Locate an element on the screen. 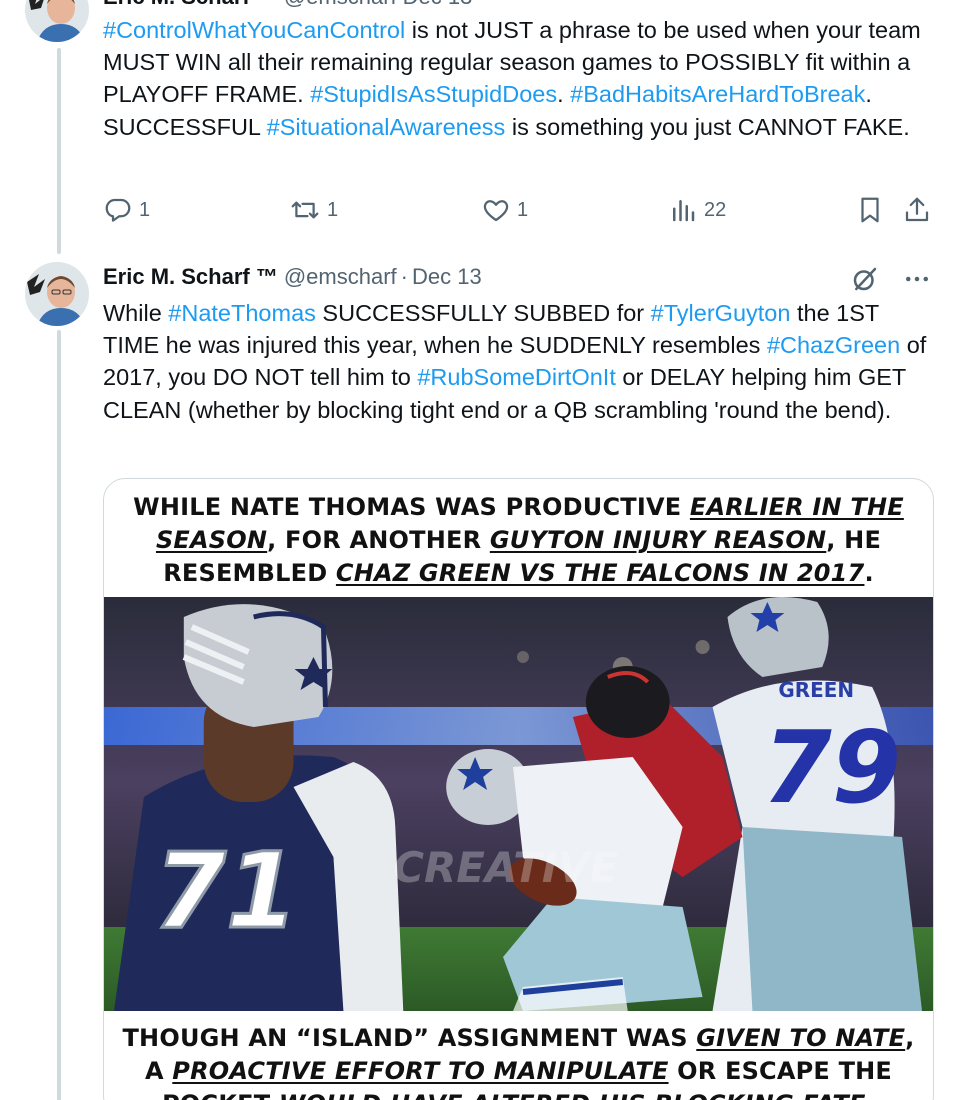  hashtag-link: #RubSomeDirtOnIt is located at coordinates (516, 377).